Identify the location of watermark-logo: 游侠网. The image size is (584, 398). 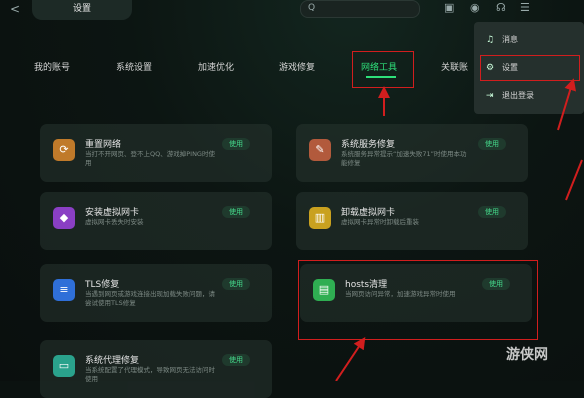
(527, 355).